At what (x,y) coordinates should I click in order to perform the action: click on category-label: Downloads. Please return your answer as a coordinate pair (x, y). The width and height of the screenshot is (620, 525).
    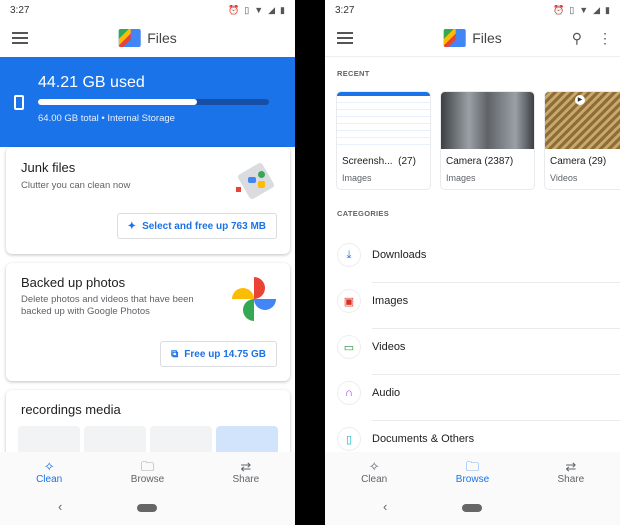
    Looking at the image, I should click on (399, 255).